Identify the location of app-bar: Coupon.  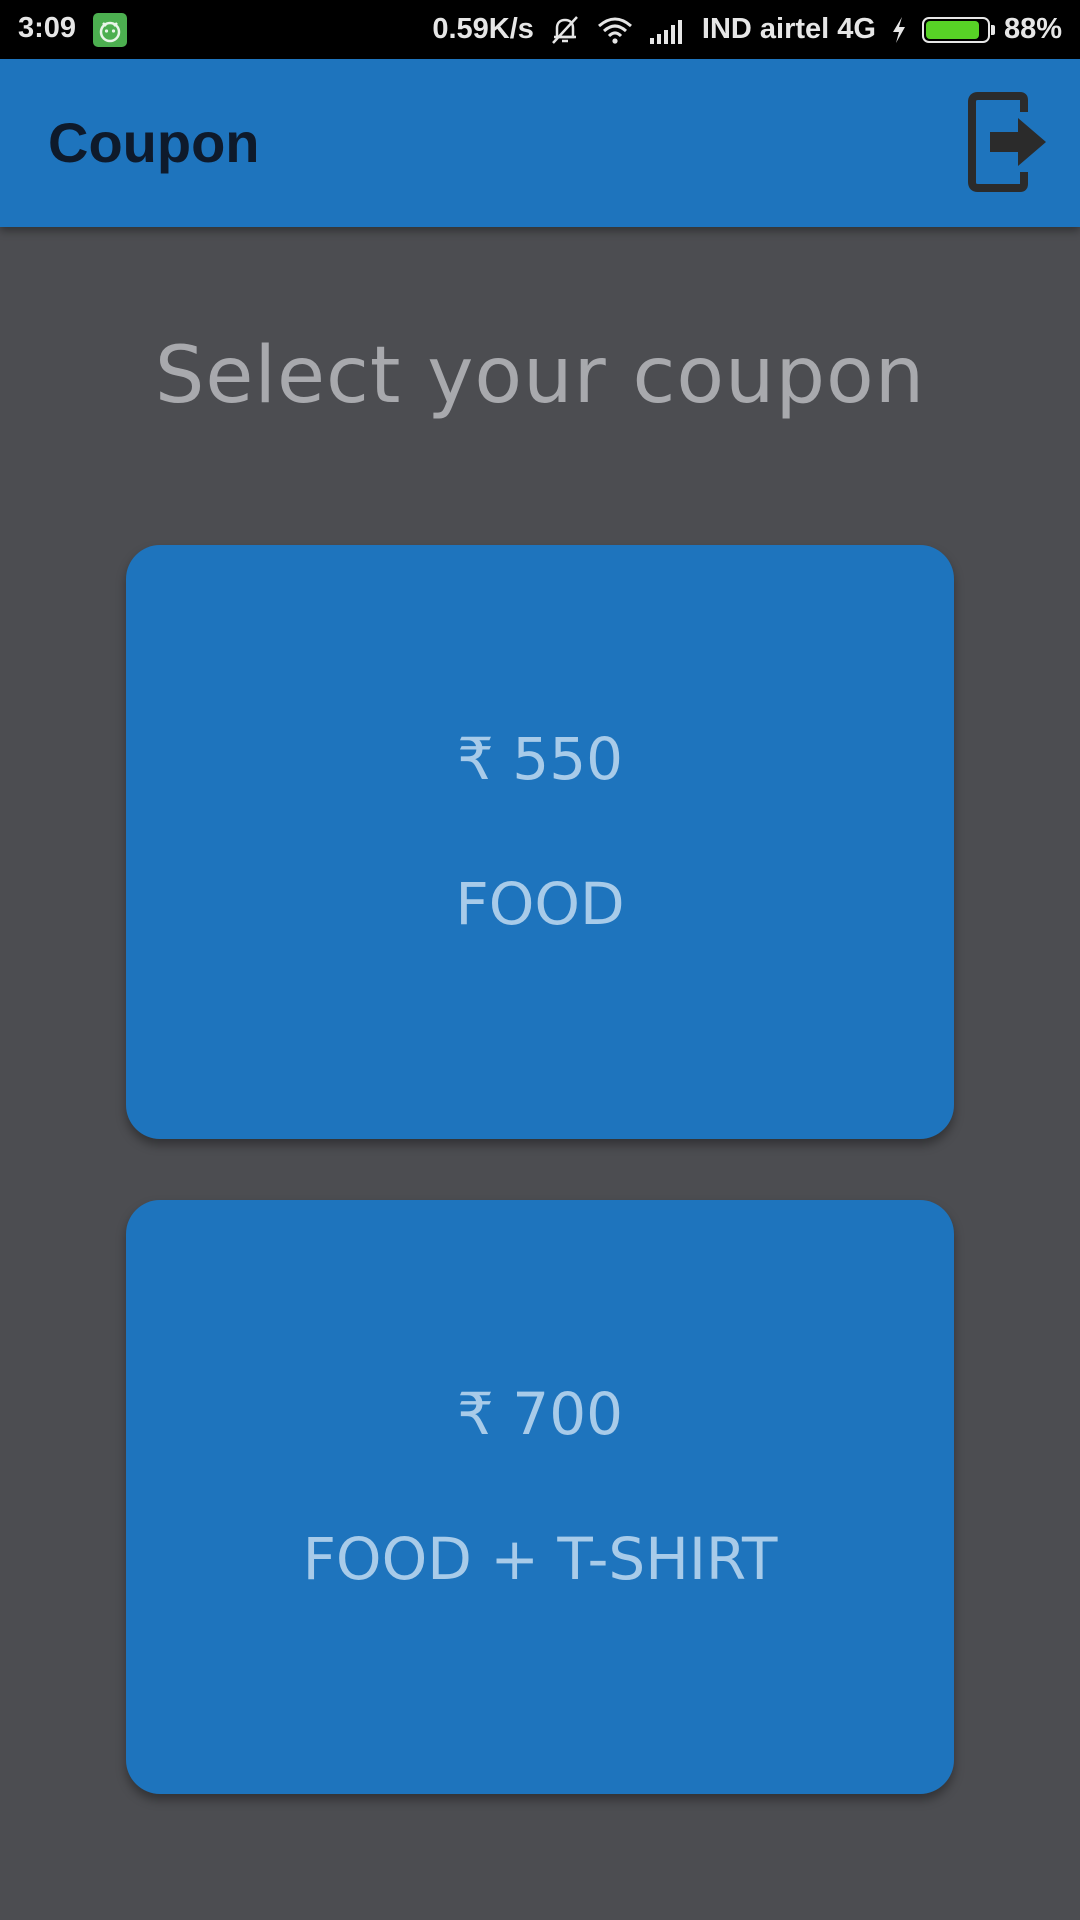
(540, 143).